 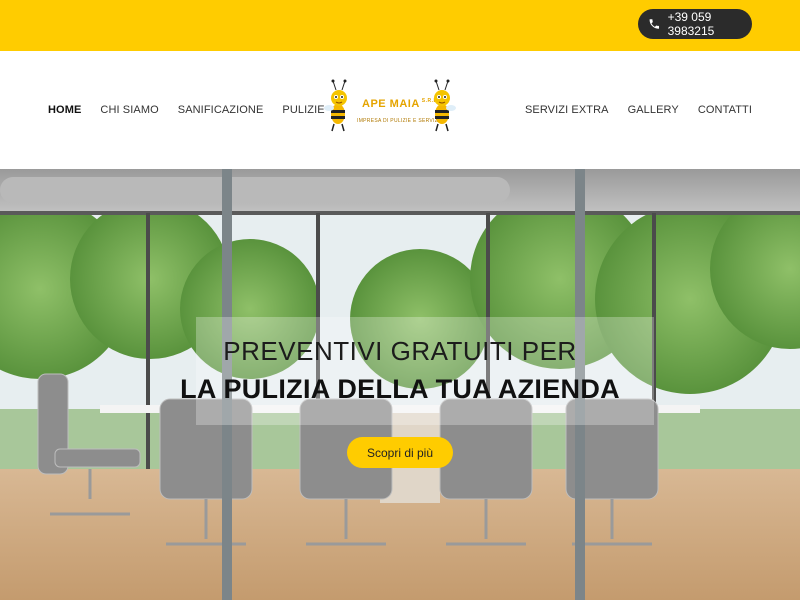 I want to click on nav-item-gallery: GALLERY, so click(x=653, y=110).